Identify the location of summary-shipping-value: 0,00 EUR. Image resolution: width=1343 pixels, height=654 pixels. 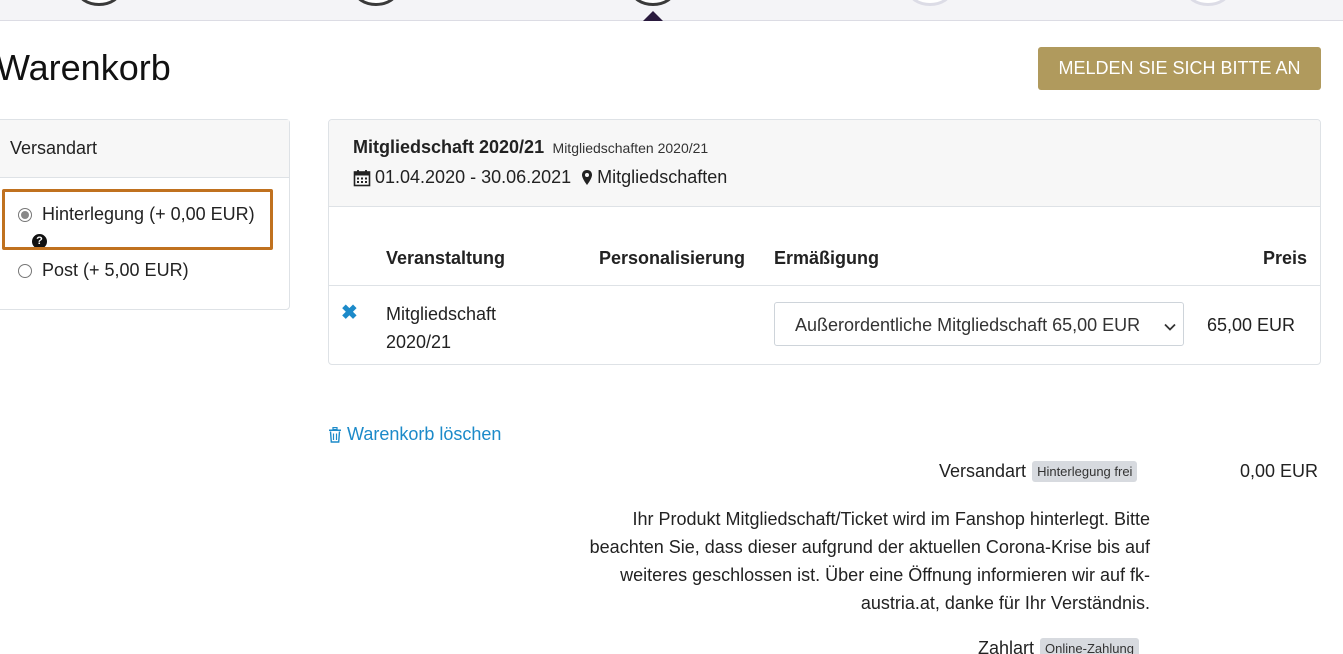
(1279, 471).